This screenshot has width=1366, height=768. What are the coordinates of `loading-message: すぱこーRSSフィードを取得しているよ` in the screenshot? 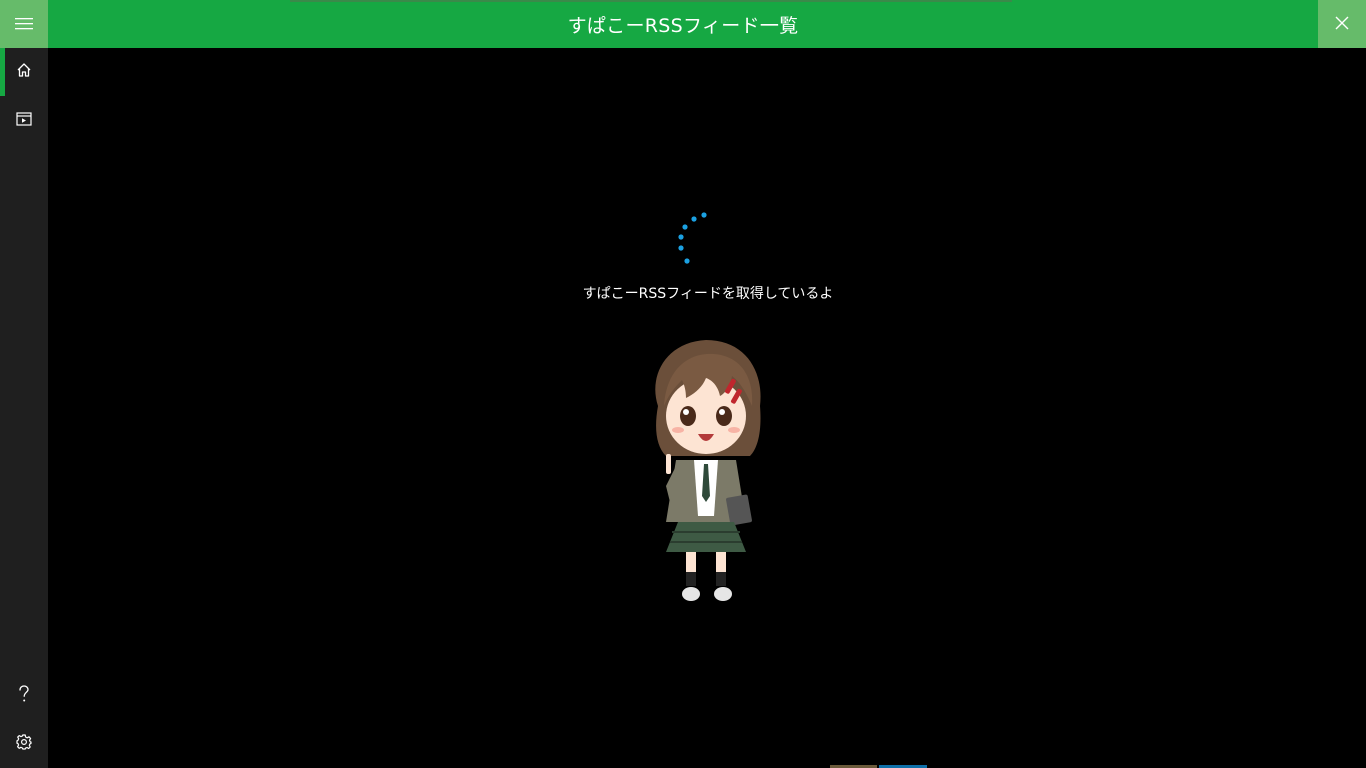 It's located at (708, 294).